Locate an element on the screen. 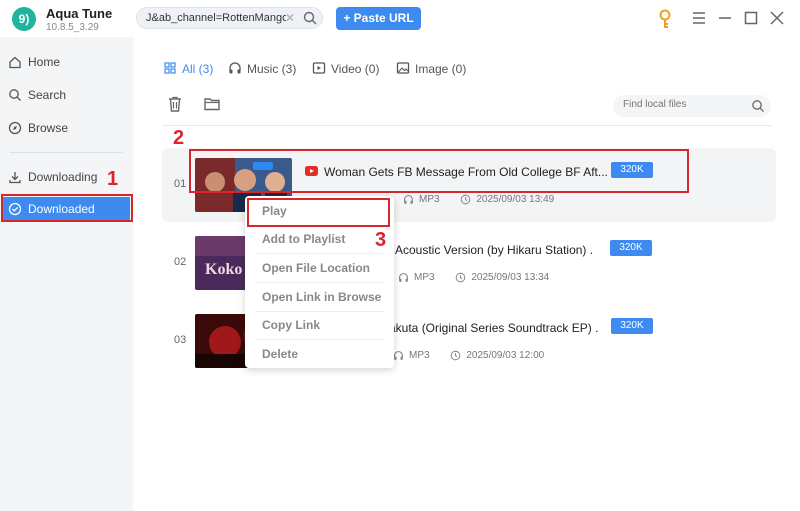 The width and height of the screenshot is (800, 511). app-logo: 9) is located at coordinates (24, 19).